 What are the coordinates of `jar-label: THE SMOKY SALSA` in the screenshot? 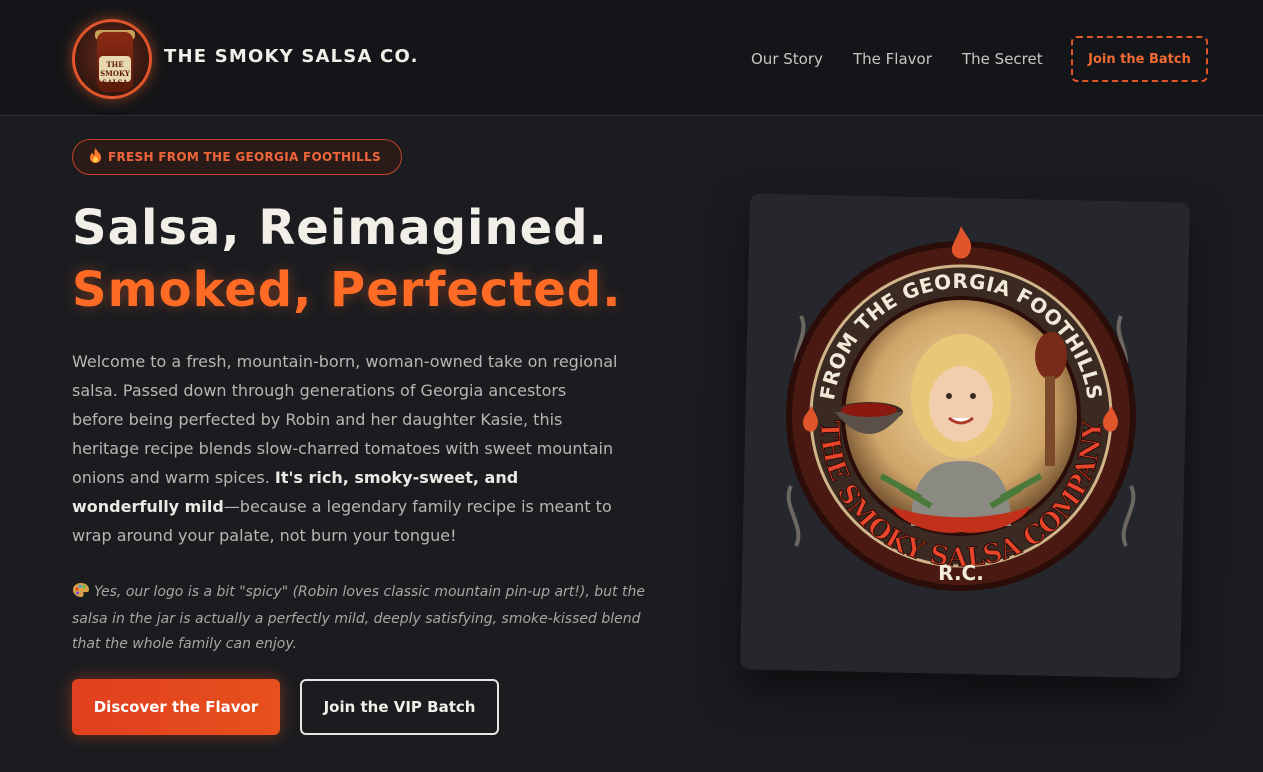 It's located at (115, 71).